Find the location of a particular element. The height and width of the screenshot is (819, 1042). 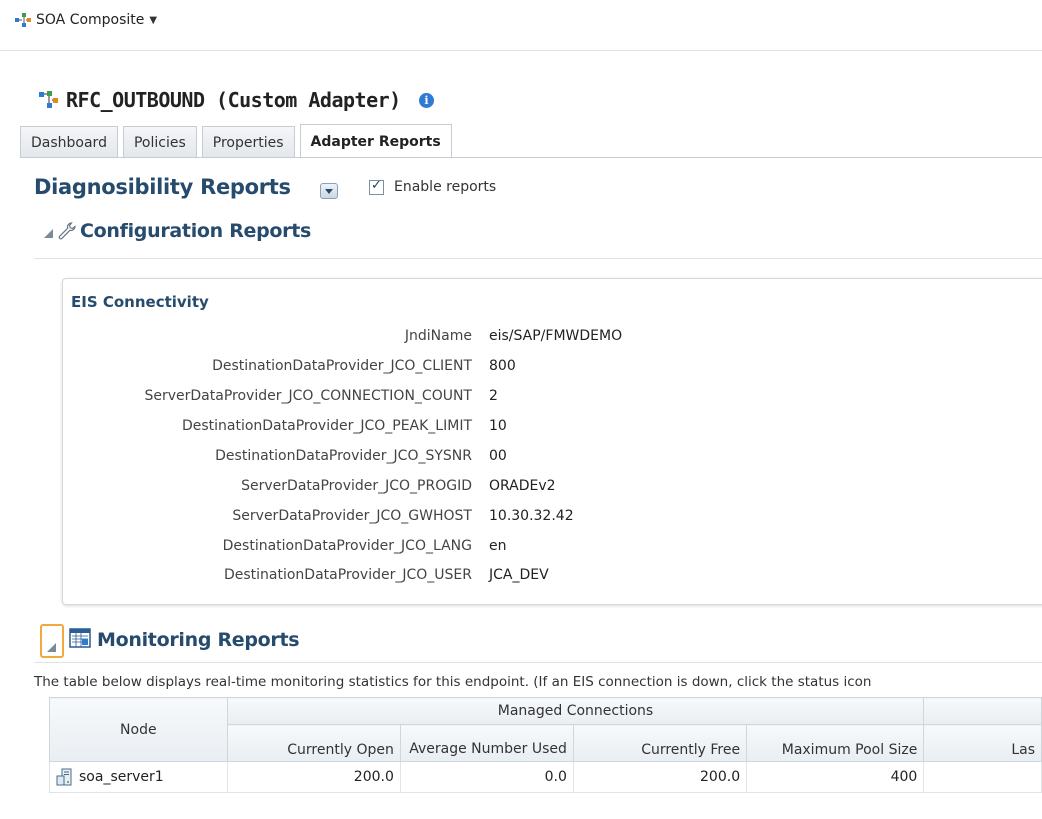

column-header-maximum-pool-size: Maximum Pool Size is located at coordinates (835, 743).